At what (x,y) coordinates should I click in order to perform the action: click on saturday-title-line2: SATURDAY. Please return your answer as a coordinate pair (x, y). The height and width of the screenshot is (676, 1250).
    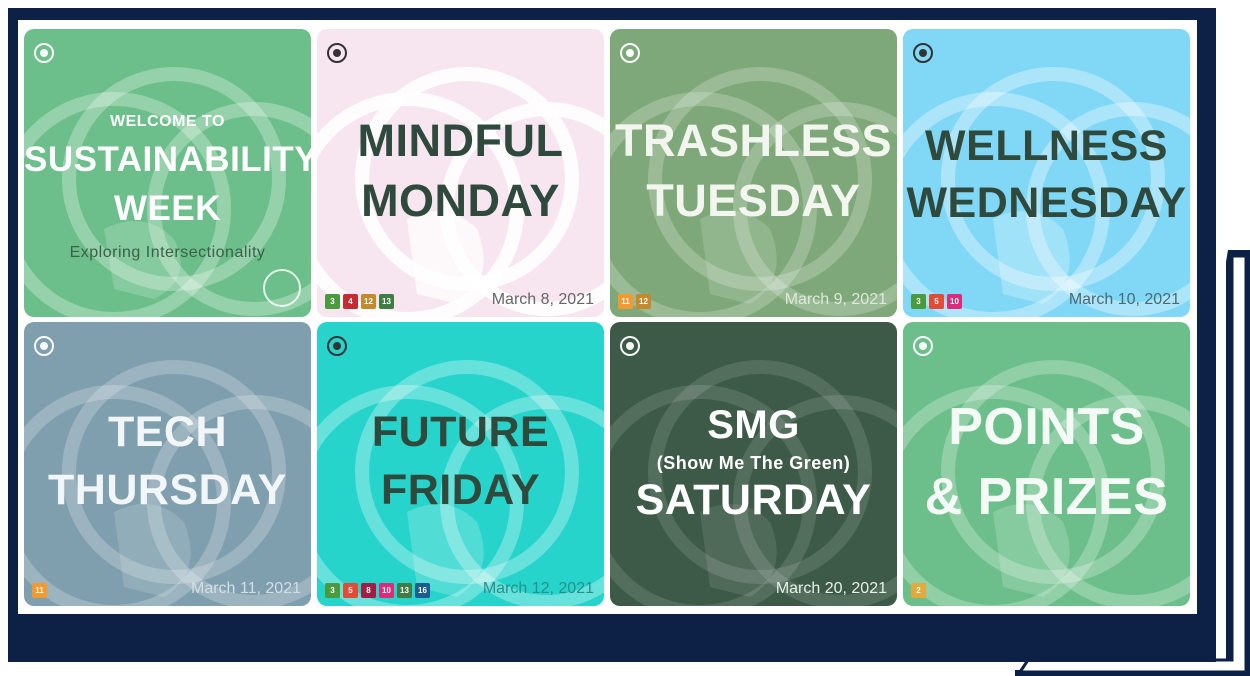
    Looking at the image, I should click on (753, 500).